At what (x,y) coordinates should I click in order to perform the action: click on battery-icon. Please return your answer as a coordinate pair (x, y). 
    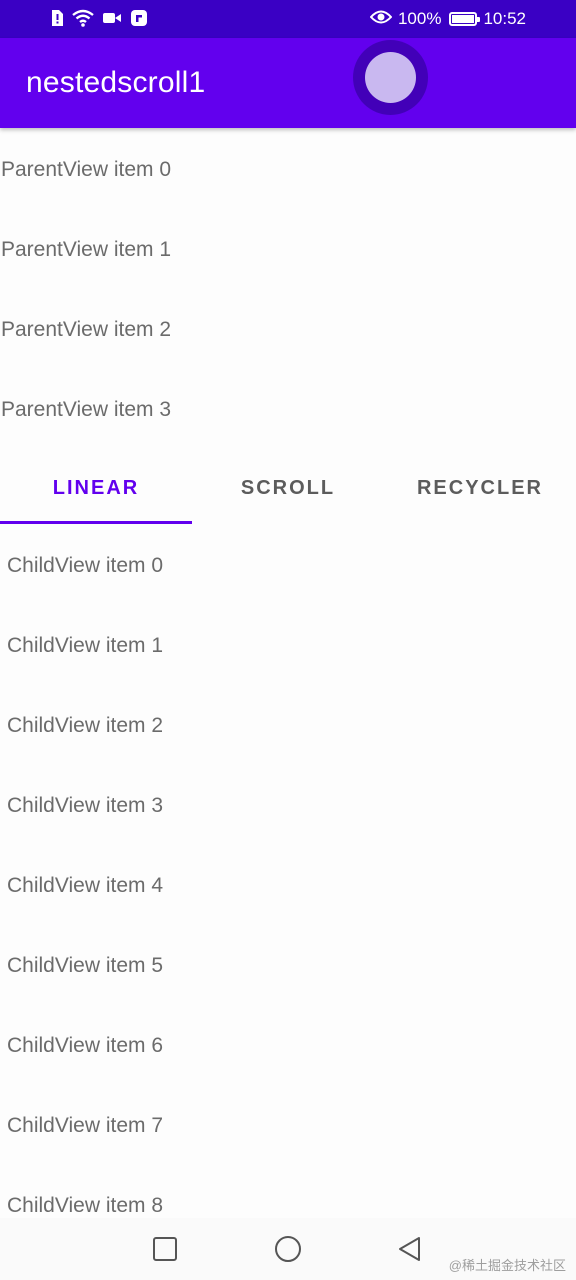
    Looking at the image, I should click on (465, 19).